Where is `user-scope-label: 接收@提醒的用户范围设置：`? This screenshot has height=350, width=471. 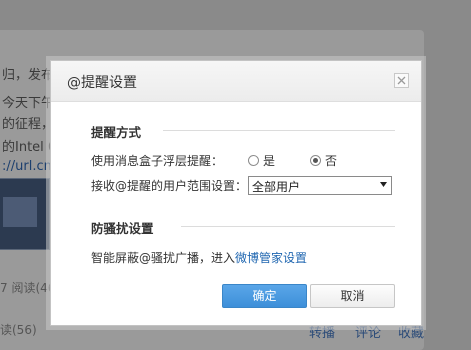 user-scope-label: 接收@提醒的用户范围设置： is located at coordinates (169, 186).